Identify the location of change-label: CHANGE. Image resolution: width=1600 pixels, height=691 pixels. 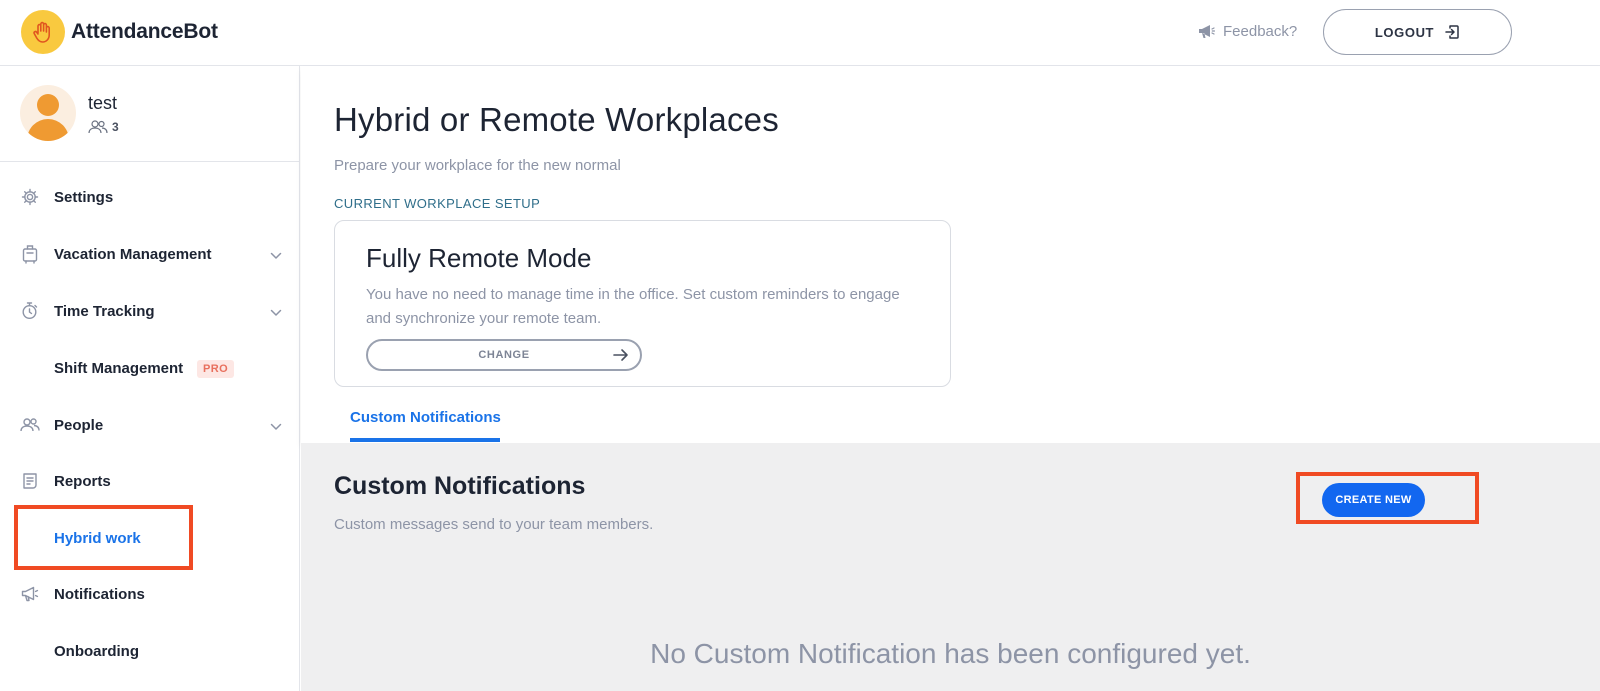
(504, 355).